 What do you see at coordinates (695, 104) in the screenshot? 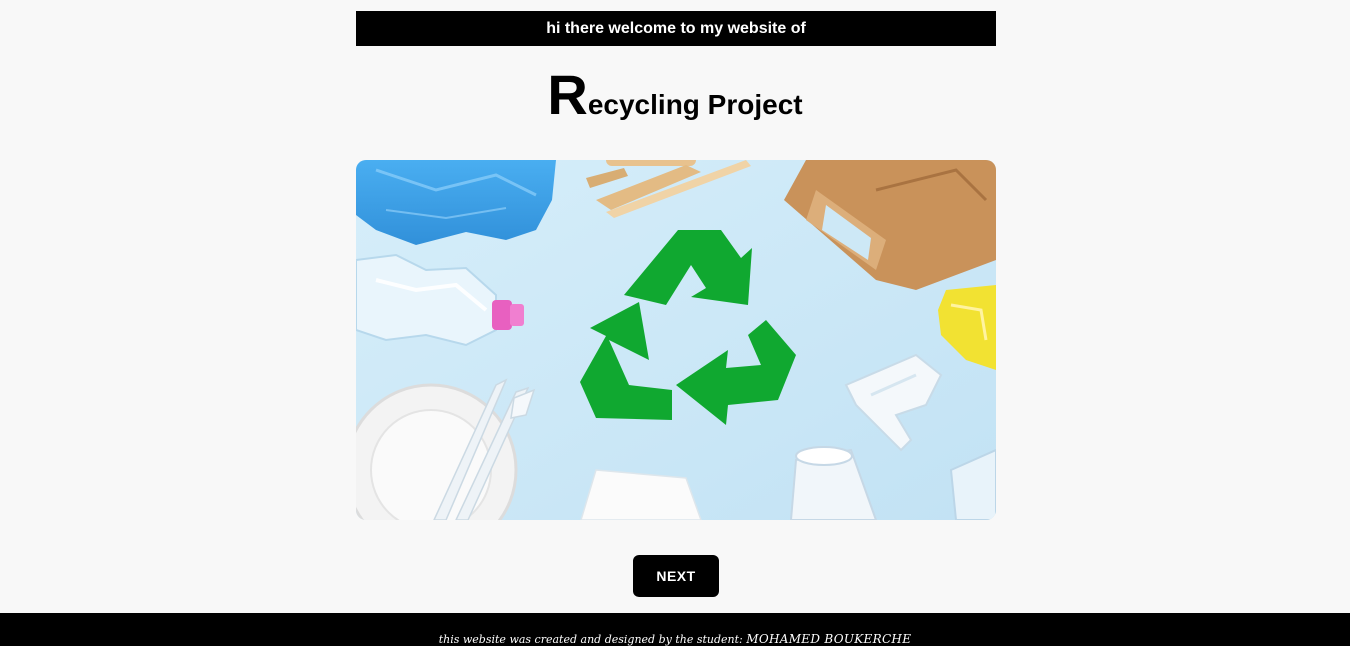
I see `page-title-rest: ecycling Project` at bounding box center [695, 104].